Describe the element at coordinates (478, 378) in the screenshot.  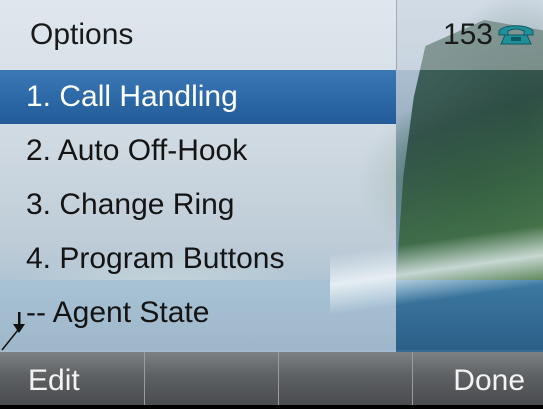
I see `done-softkey: Done` at that location.